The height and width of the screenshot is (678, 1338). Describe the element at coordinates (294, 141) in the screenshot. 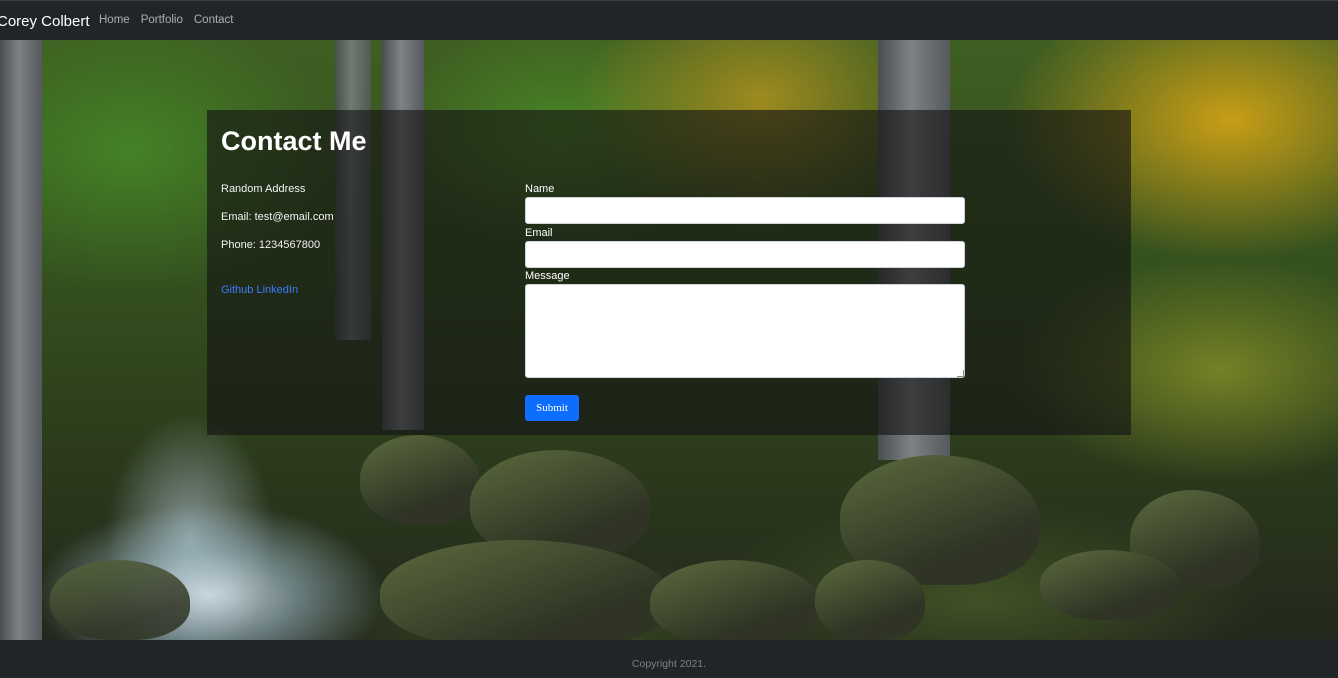

I see `page-title: Contact Me` at that location.